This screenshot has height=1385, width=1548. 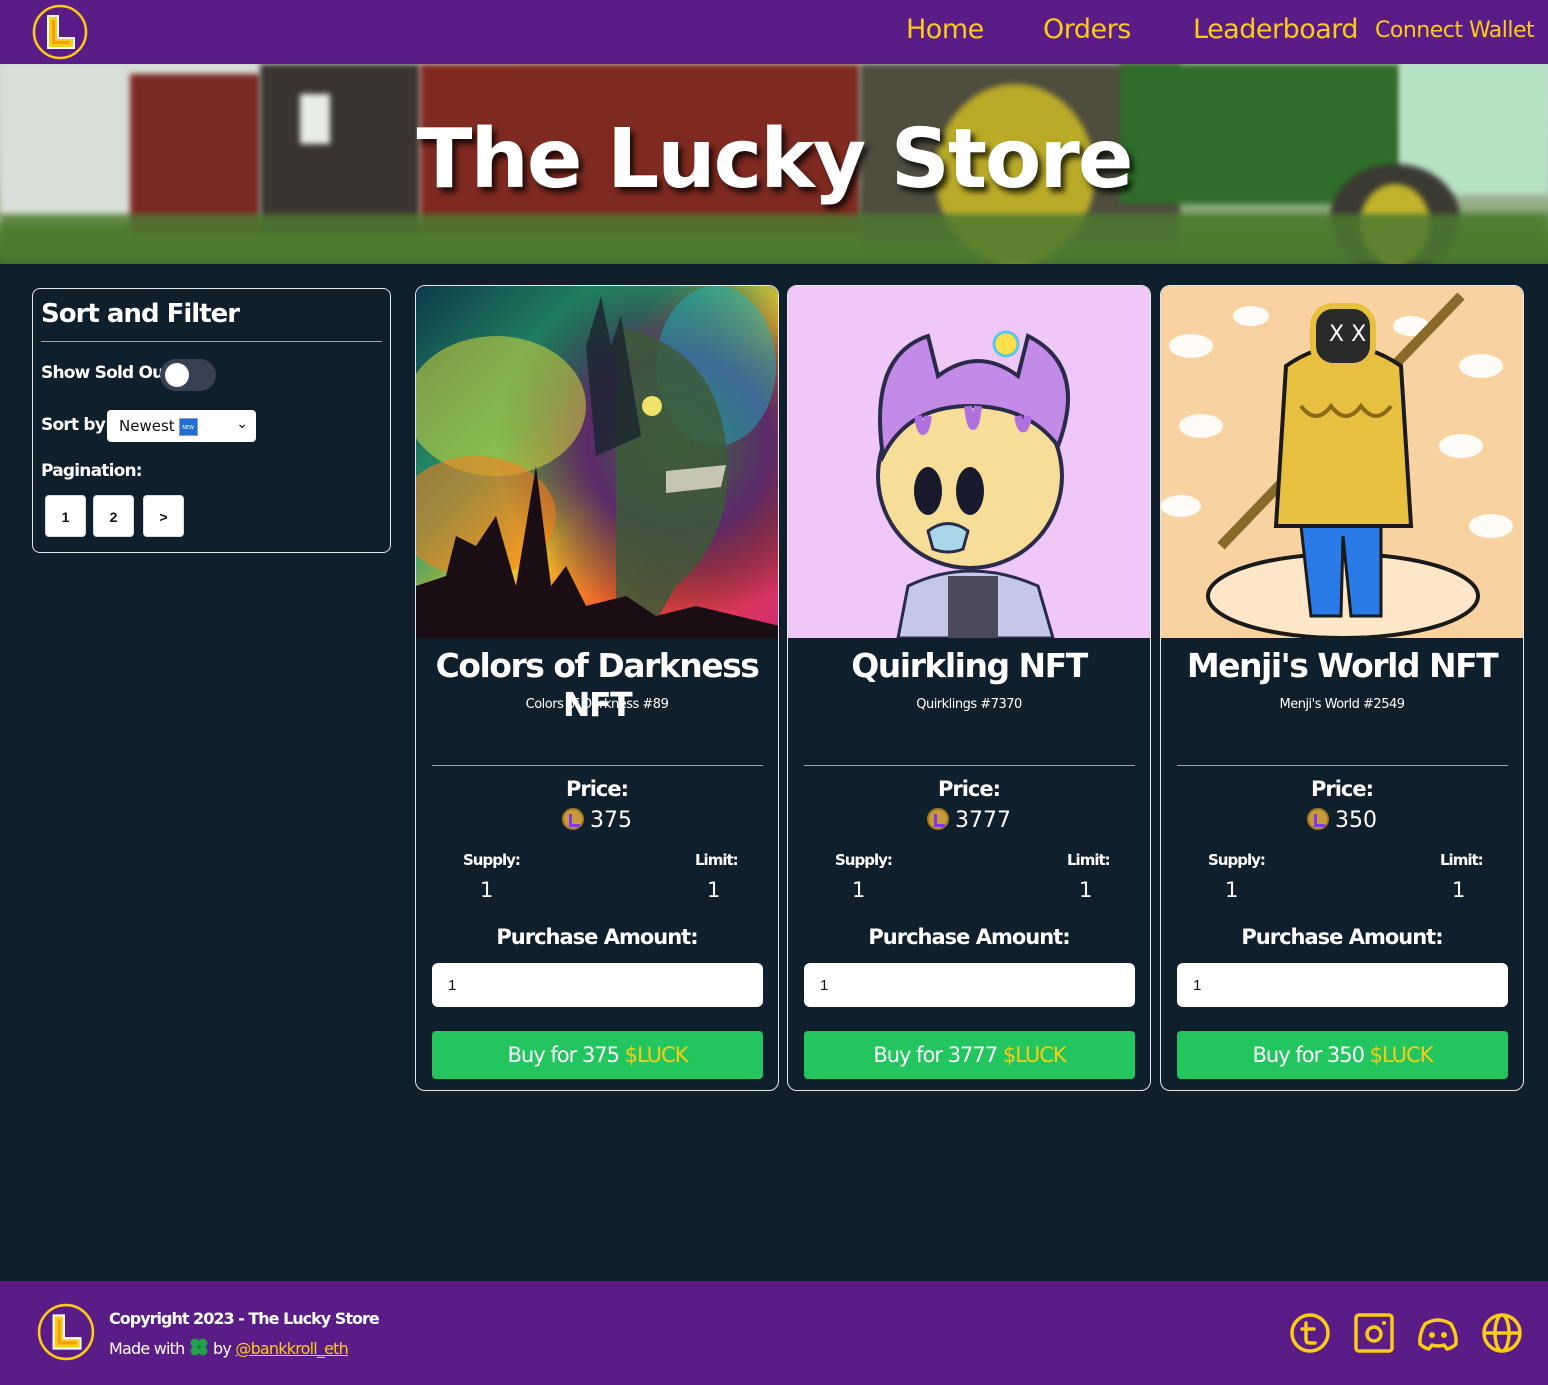 What do you see at coordinates (935, 1055) in the screenshot?
I see `buy-label: Buy for 3777` at bounding box center [935, 1055].